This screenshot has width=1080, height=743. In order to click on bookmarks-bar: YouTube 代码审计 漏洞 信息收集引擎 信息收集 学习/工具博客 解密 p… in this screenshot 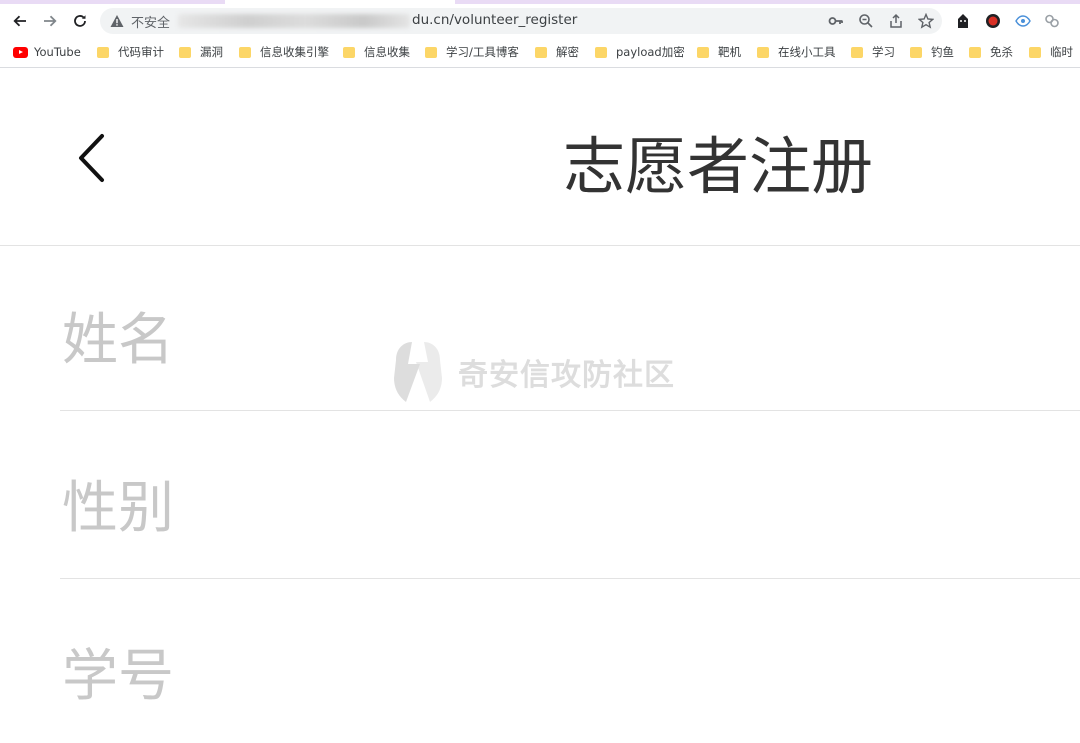, I will do `click(540, 53)`.